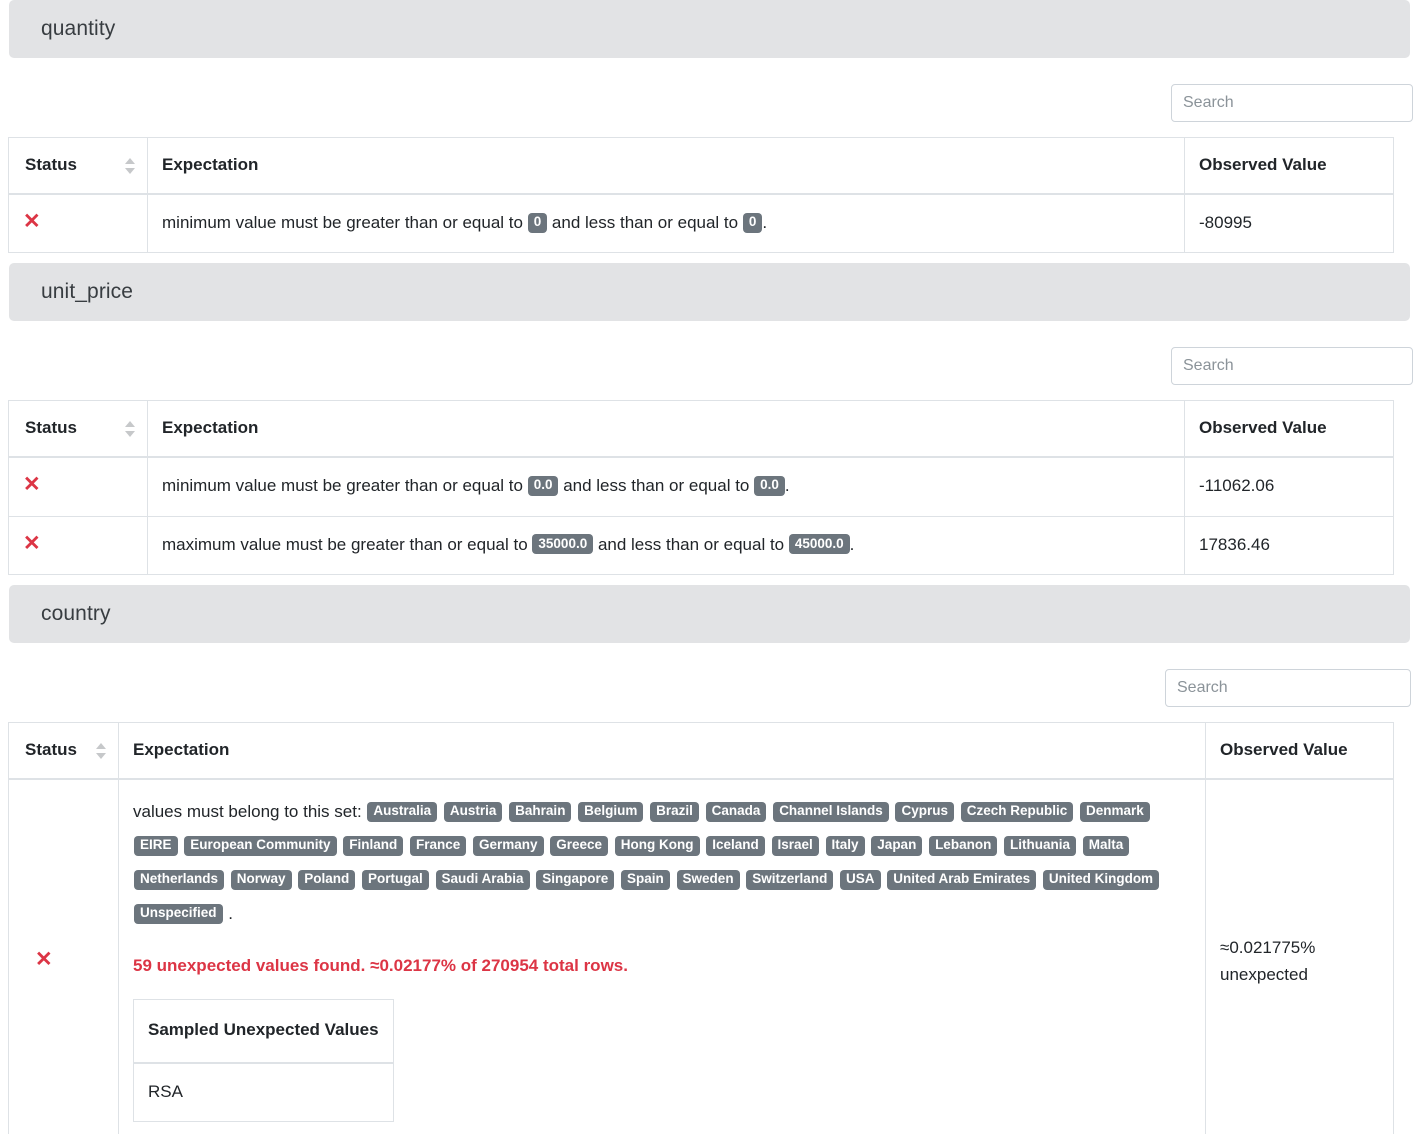  Describe the element at coordinates (402, 811) in the screenshot. I see `value-set-badge: Australia` at that location.